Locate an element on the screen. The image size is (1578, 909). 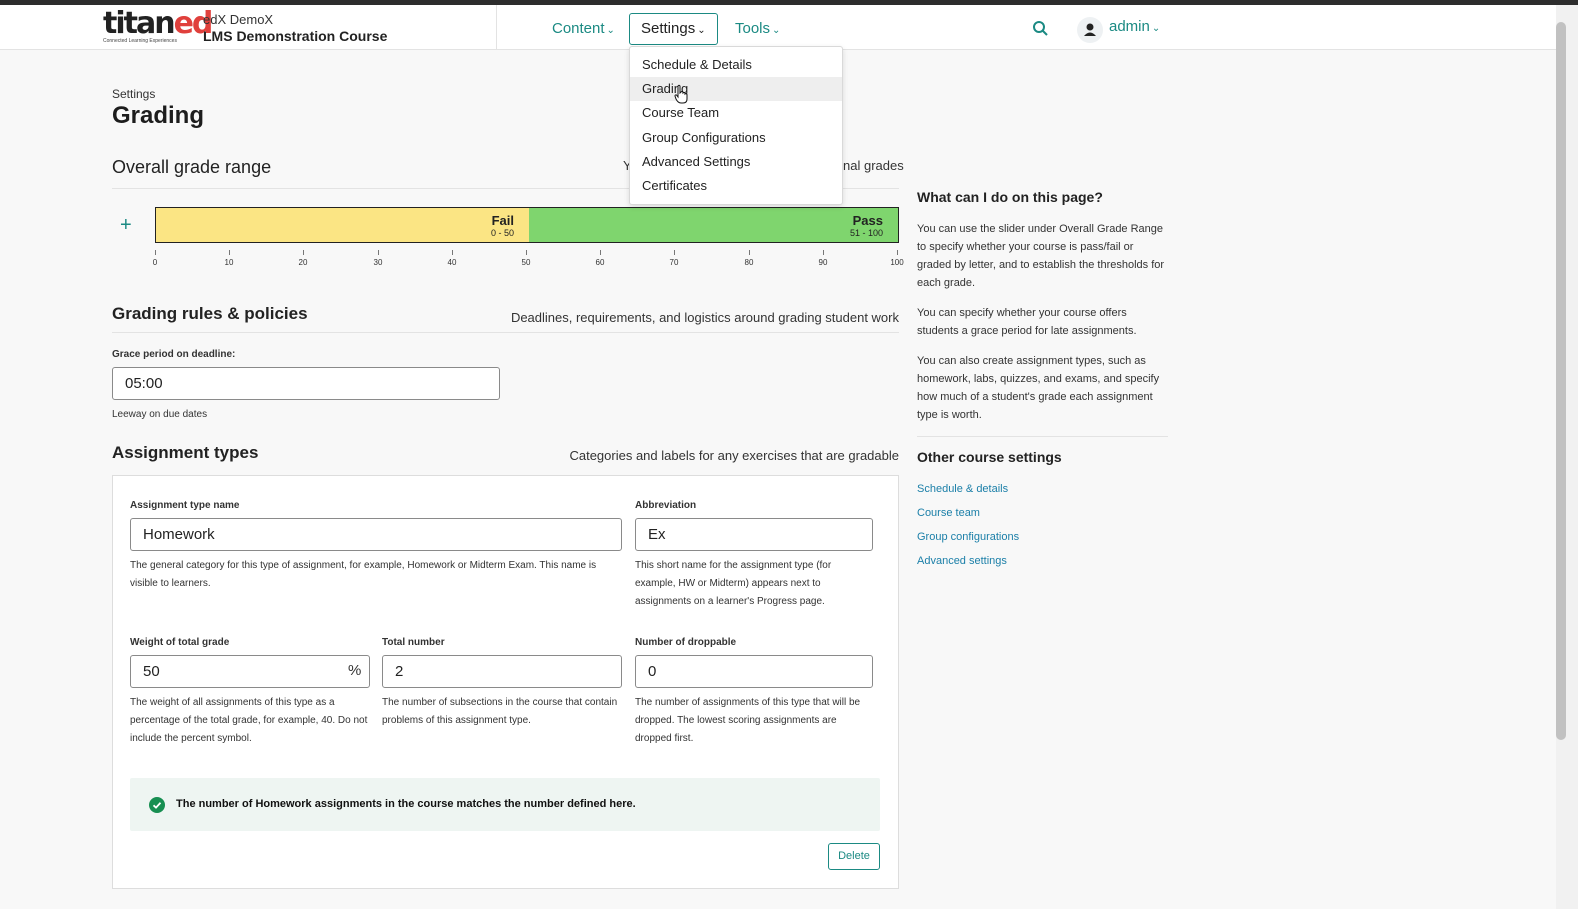
nav-settings-label: Settings is located at coordinates (668, 28).